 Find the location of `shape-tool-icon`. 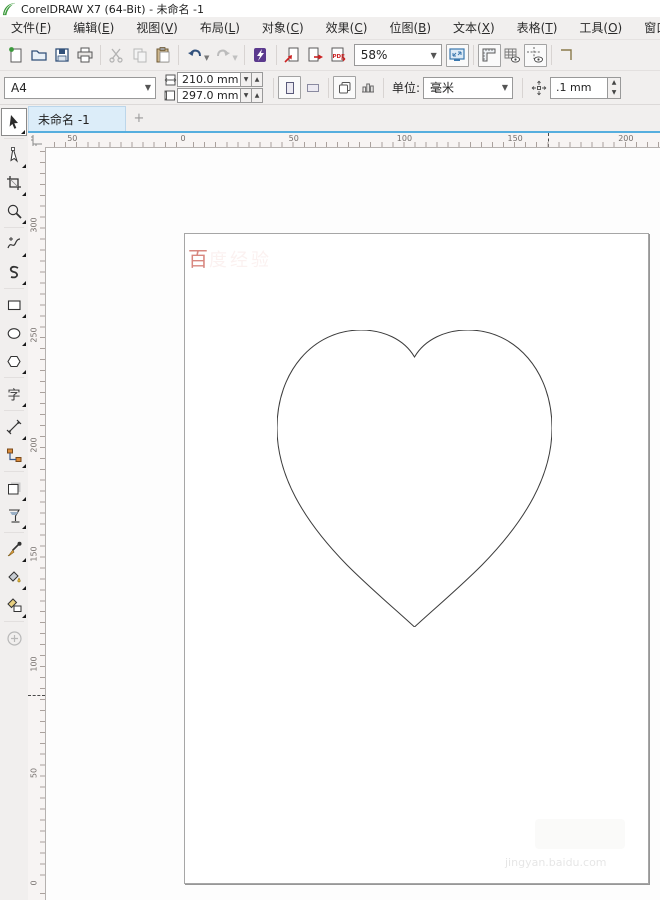

shape-tool-icon is located at coordinates (13, 154).